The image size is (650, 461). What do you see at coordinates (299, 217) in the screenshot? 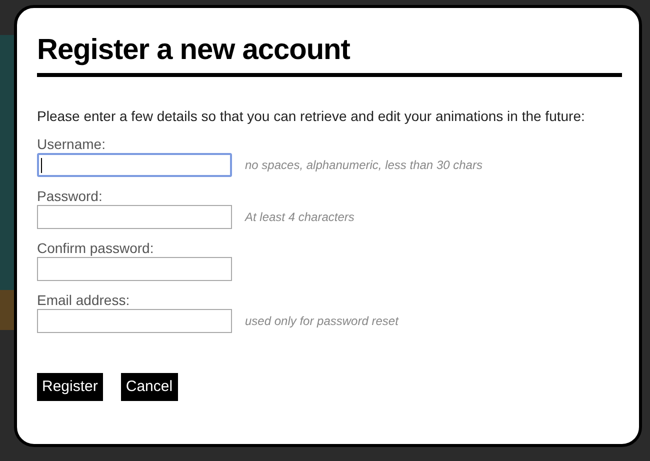
I see `field-hint: At least 4 characters` at bounding box center [299, 217].